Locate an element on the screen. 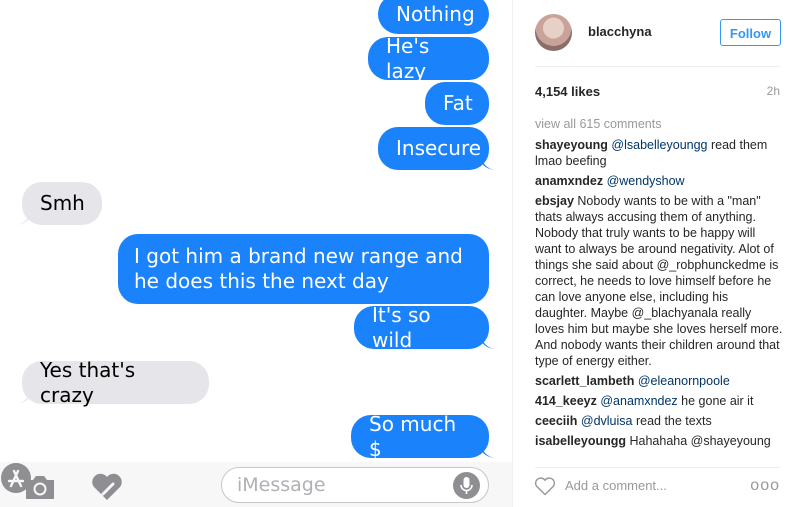  comment-username: ebsjay is located at coordinates (554, 201).